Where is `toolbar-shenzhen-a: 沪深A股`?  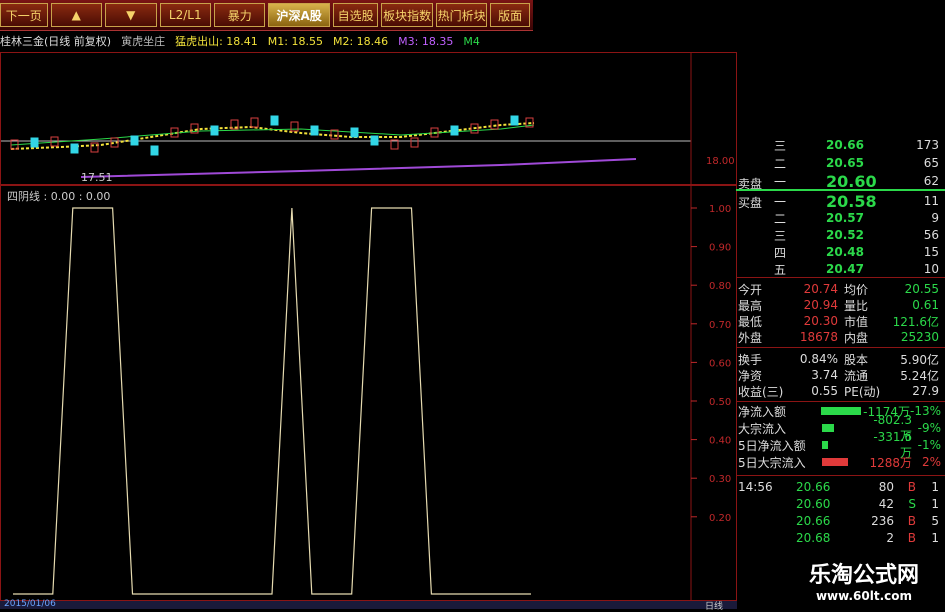
toolbar-shenzhen-a: 沪深A股 is located at coordinates (299, 15).